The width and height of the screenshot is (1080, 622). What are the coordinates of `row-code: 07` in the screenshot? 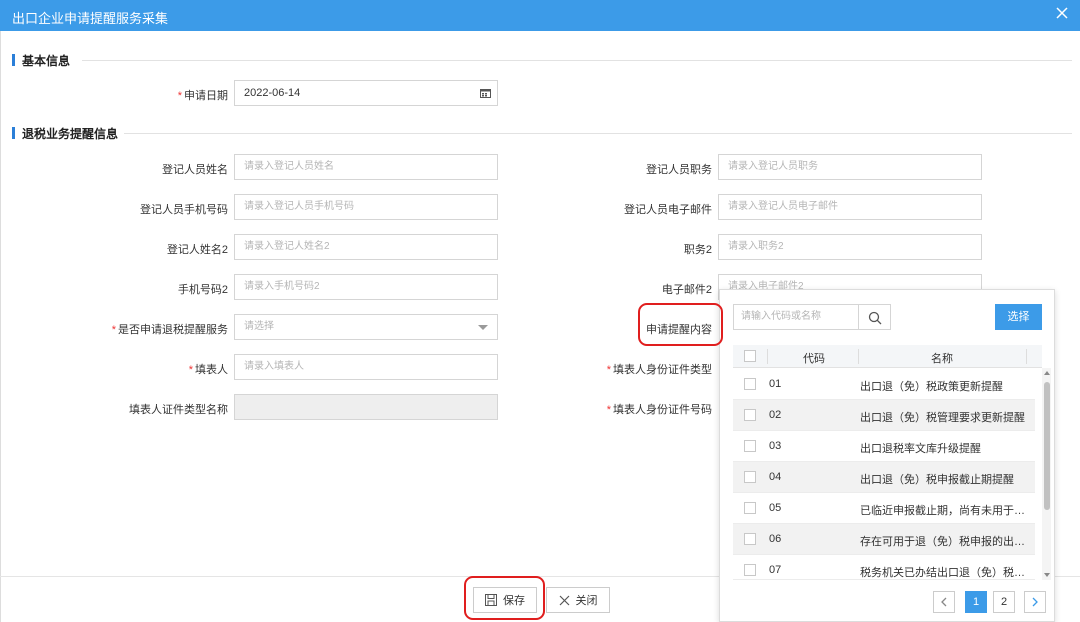 It's located at (775, 570).